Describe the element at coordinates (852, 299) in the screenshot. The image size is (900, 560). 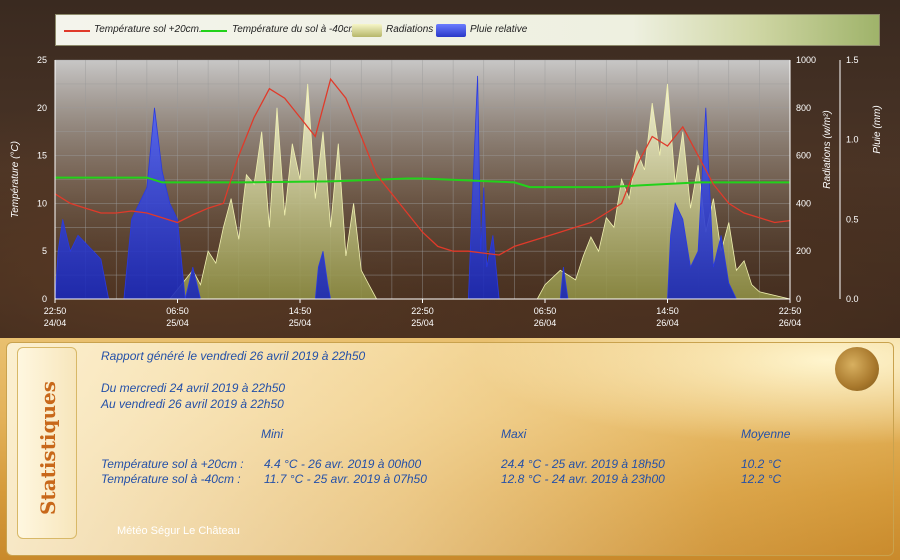
I see `y-right2-tick-label: 0.0` at that location.